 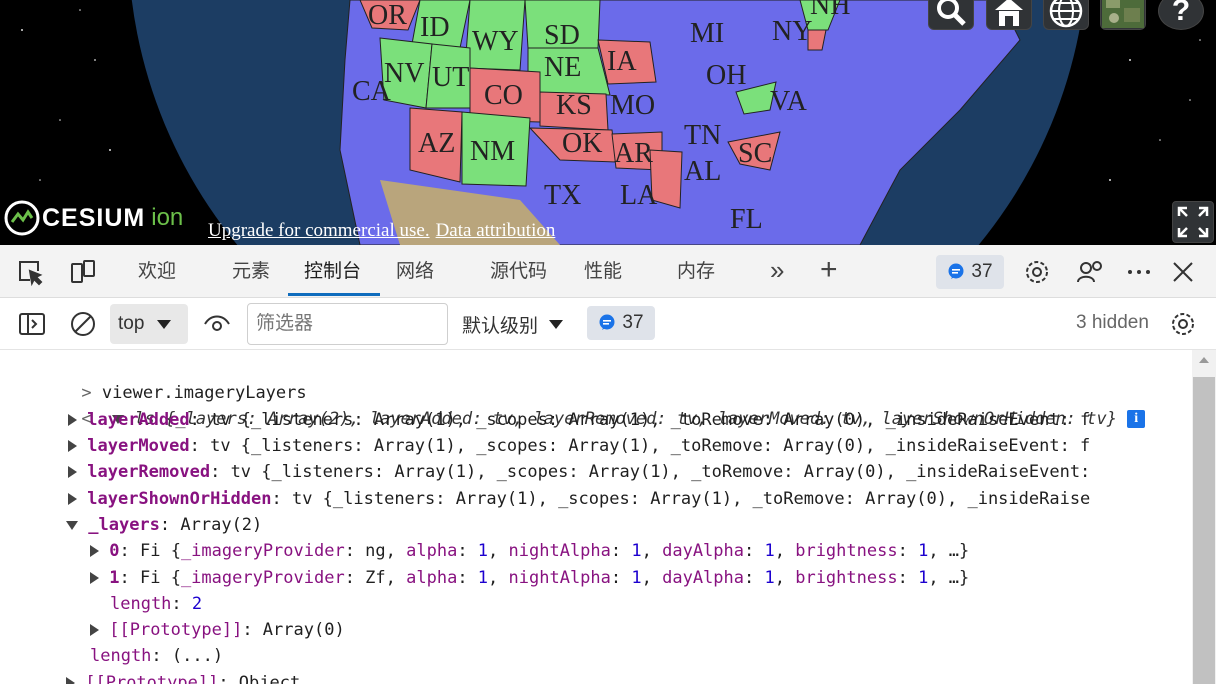 What do you see at coordinates (121, 656) in the screenshot?
I see `tree-key: length` at bounding box center [121, 656].